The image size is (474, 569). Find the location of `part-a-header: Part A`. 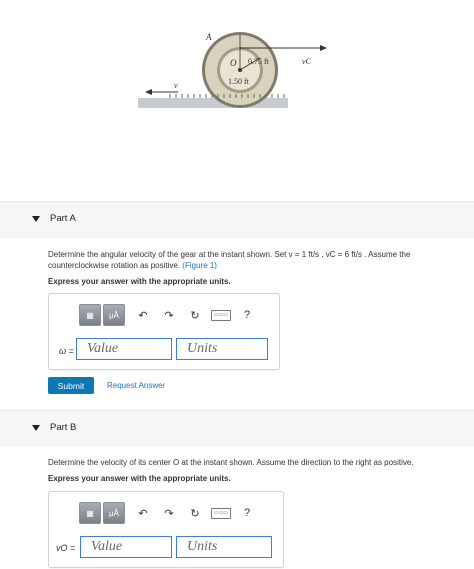

part-a-header: Part A is located at coordinates (237, 219).